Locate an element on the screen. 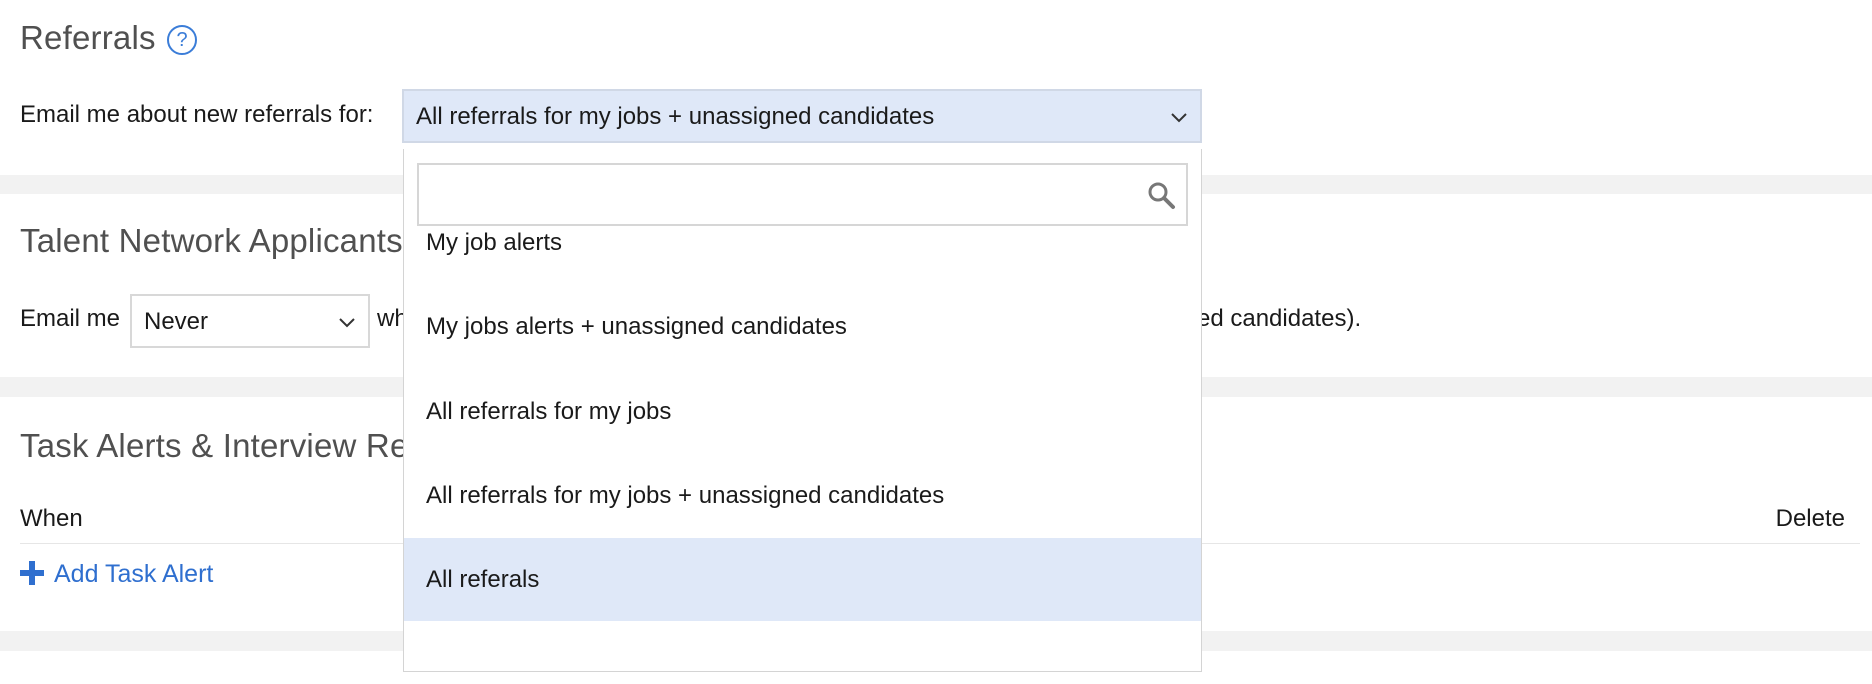 Image resolution: width=1872 pixels, height=684 pixels. add-task-alert-label: Add Task Alert is located at coordinates (134, 574).